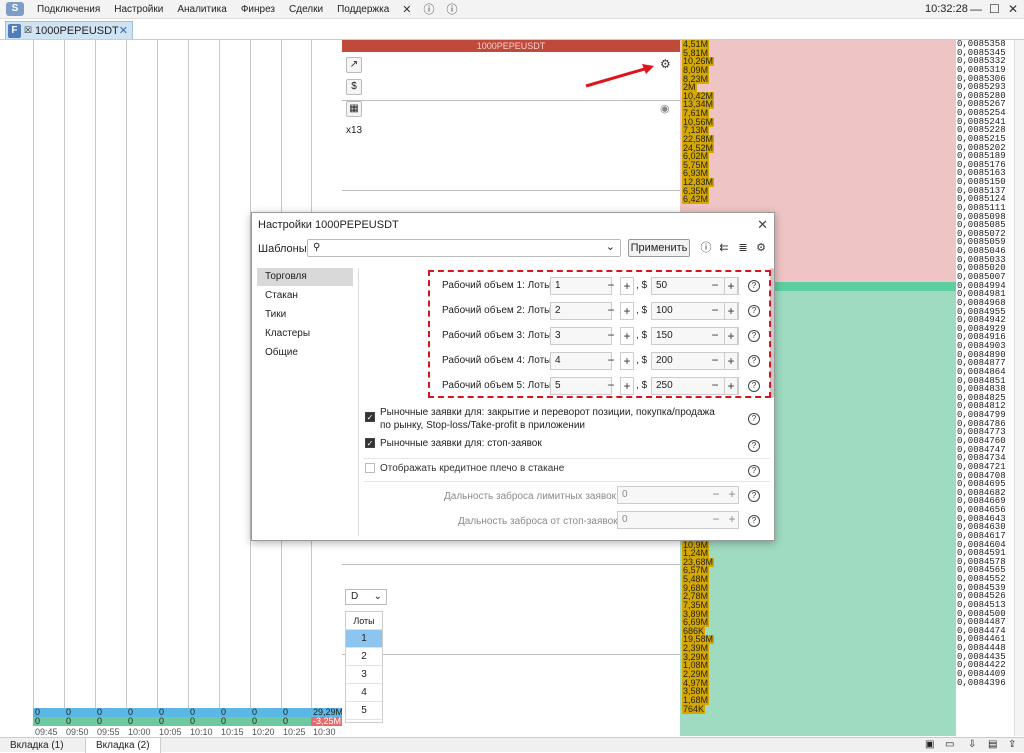 This screenshot has height=753, width=1024. What do you see at coordinates (762, 225) in the screenshot?
I see `dialog-close-icon: ✕` at bounding box center [762, 225].